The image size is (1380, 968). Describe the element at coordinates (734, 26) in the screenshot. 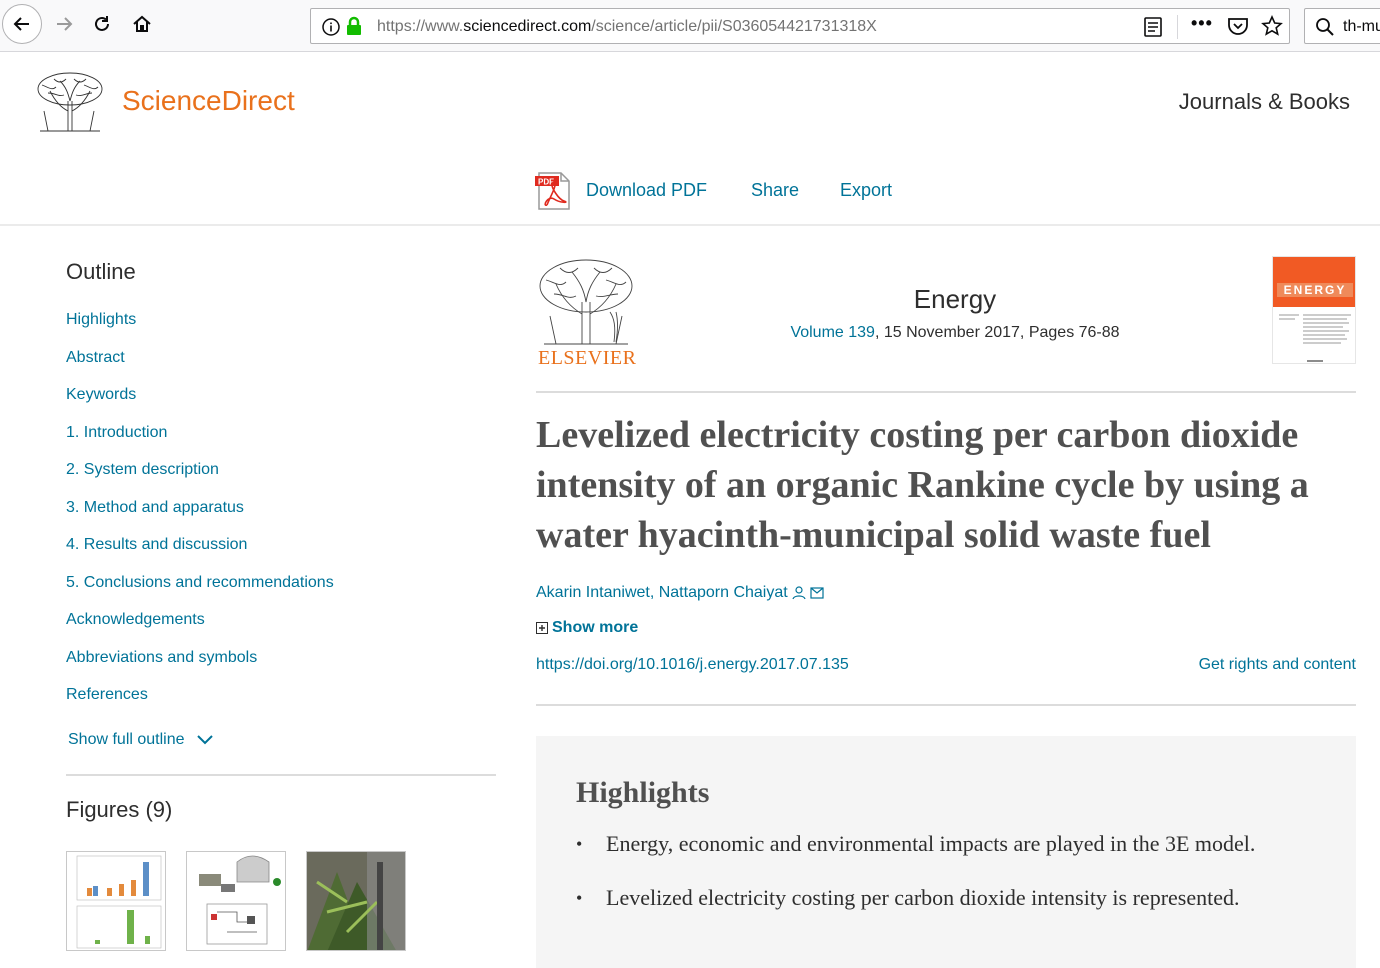

I see `url-path: /science/article/pii/S036054421731318X` at that location.